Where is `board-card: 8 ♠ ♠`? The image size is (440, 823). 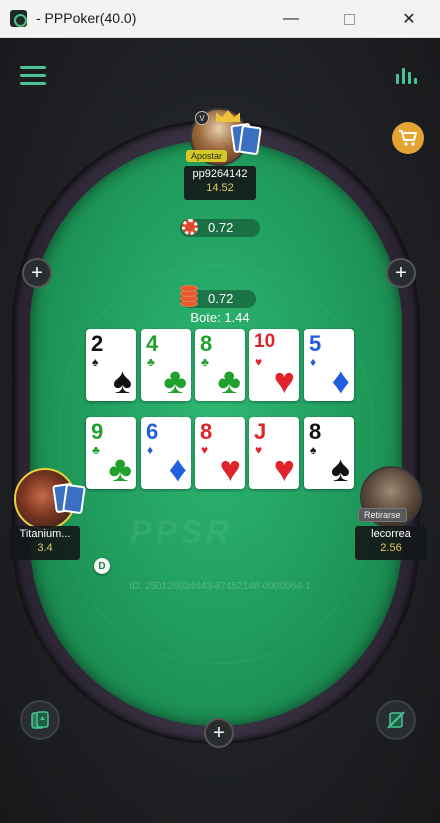
board-card: 8 ♠ ♠ is located at coordinates (329, 453).